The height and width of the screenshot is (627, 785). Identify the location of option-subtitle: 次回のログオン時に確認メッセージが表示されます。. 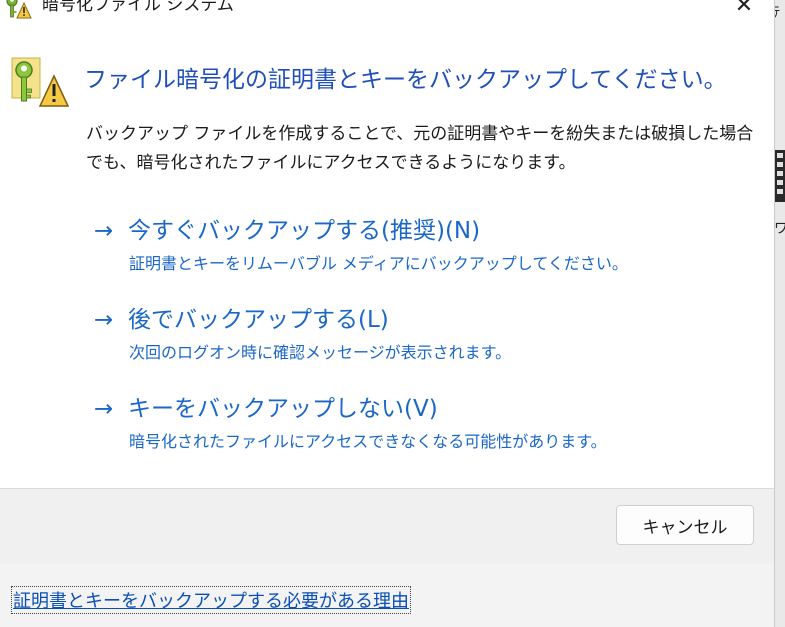
(320, 352).